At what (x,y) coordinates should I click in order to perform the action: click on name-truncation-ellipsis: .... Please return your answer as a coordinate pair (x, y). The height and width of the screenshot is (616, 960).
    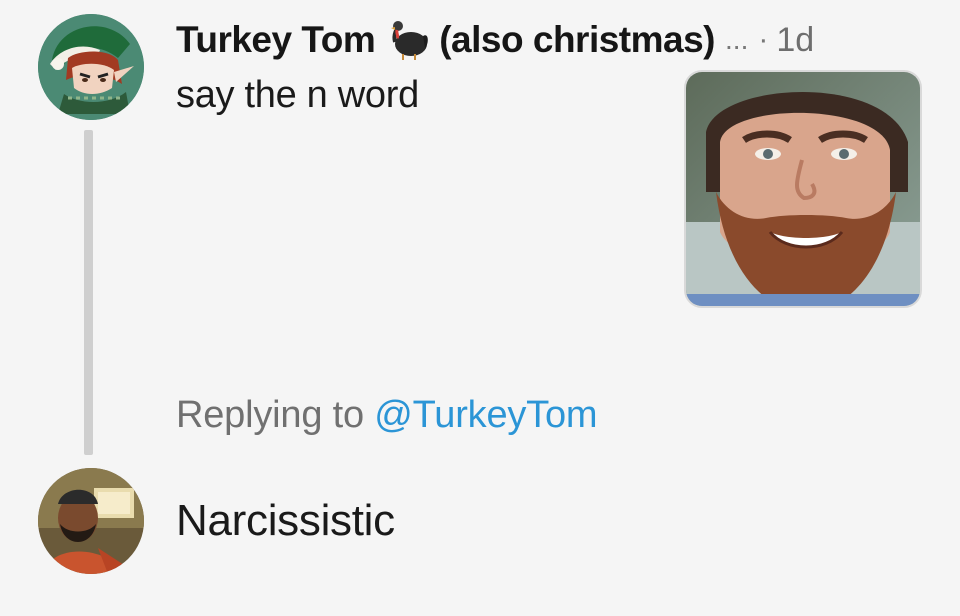
    Looking at the image, I should click on (737, 39).